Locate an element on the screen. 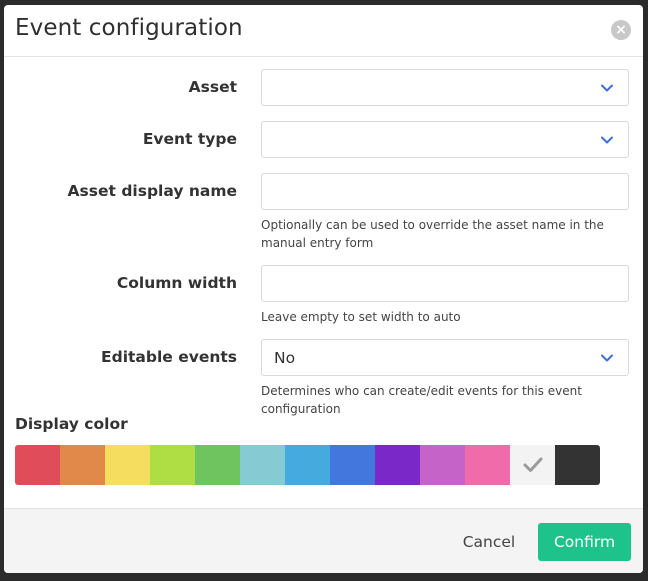  dialog-footer: Cancel Confirm is located at coordinates (323, 540).